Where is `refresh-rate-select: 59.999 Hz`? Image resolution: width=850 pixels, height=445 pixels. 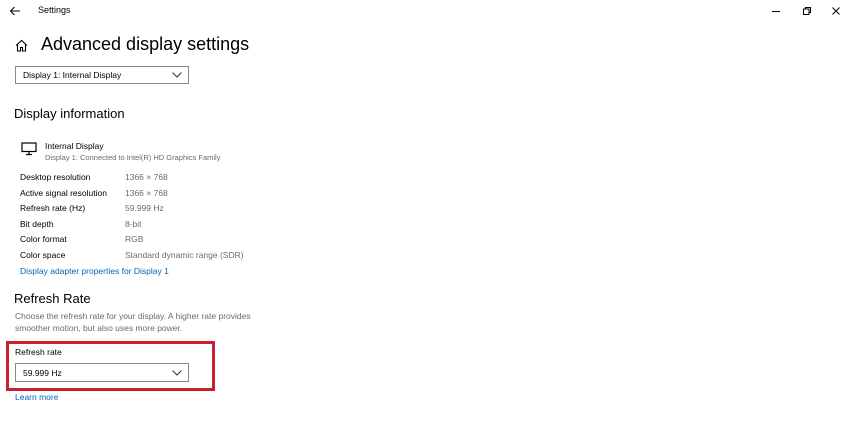 refresh-rate-select: 59.999 Hz is located at coordinates (102, 372).